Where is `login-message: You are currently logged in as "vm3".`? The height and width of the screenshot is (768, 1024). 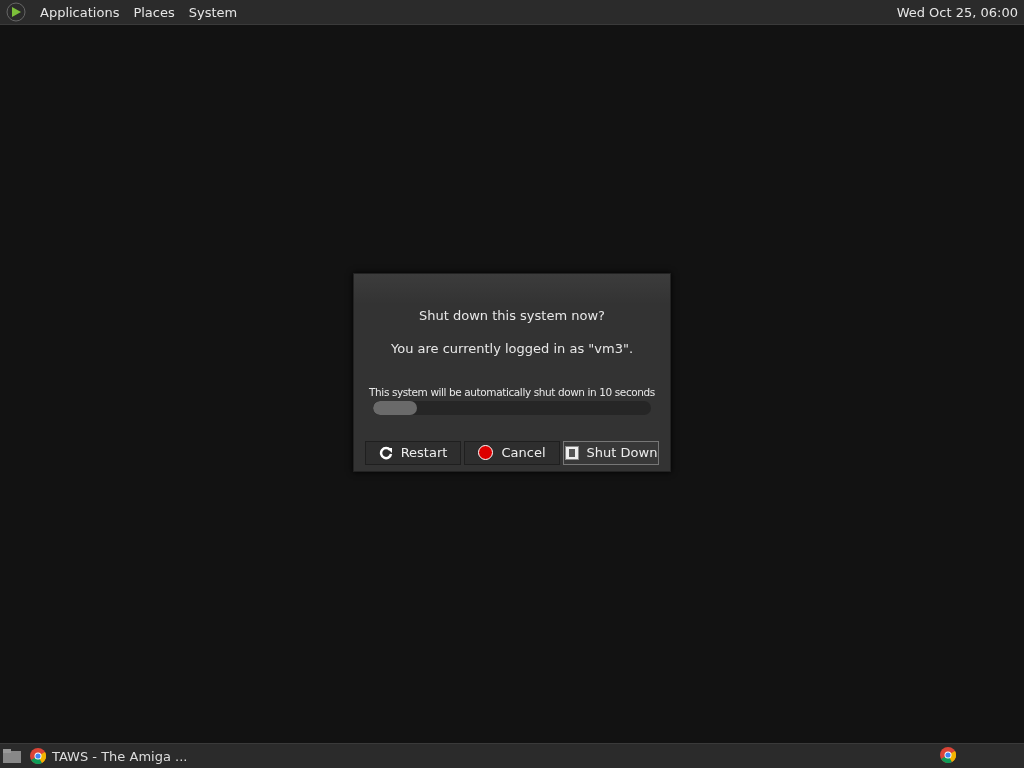 login-message: You are currently logged in as "vm3". is located at coordinates (512, 348).